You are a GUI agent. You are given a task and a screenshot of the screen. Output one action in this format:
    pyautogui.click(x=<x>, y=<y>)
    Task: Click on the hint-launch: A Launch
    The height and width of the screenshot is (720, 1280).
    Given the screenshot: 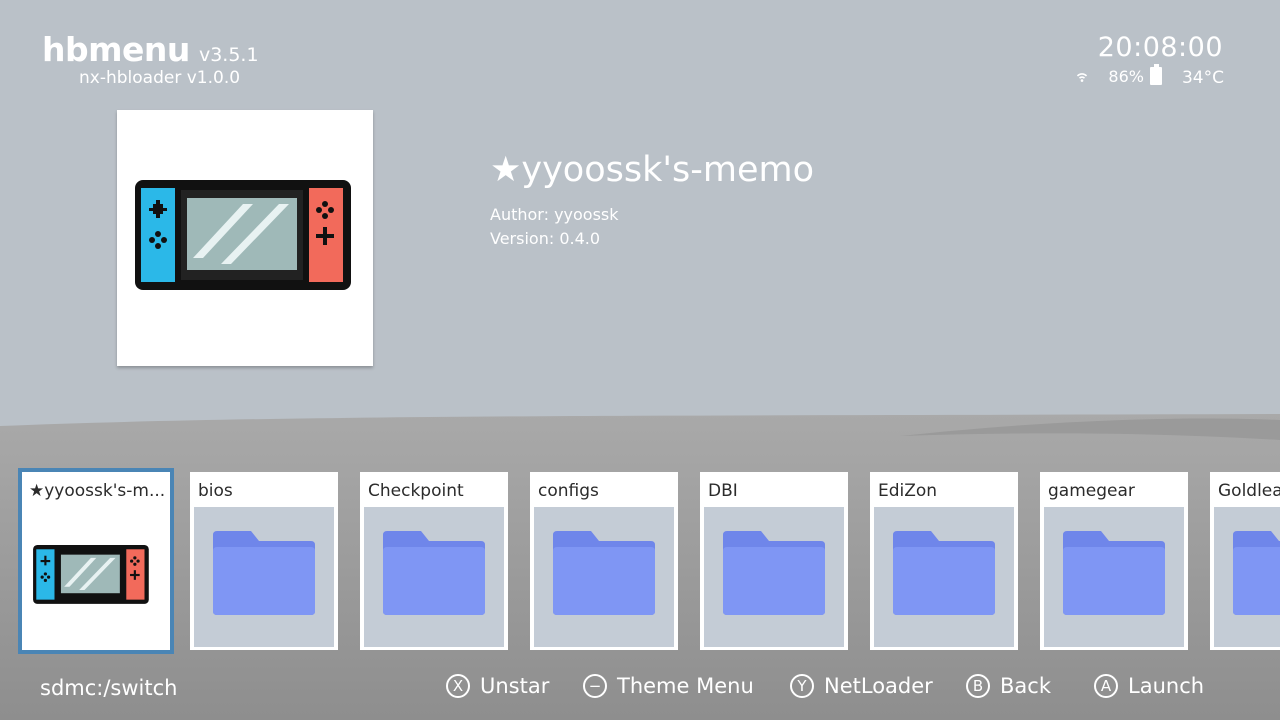 What is the action you would take?
    pyautogui.click(x=1149, y=686)
    